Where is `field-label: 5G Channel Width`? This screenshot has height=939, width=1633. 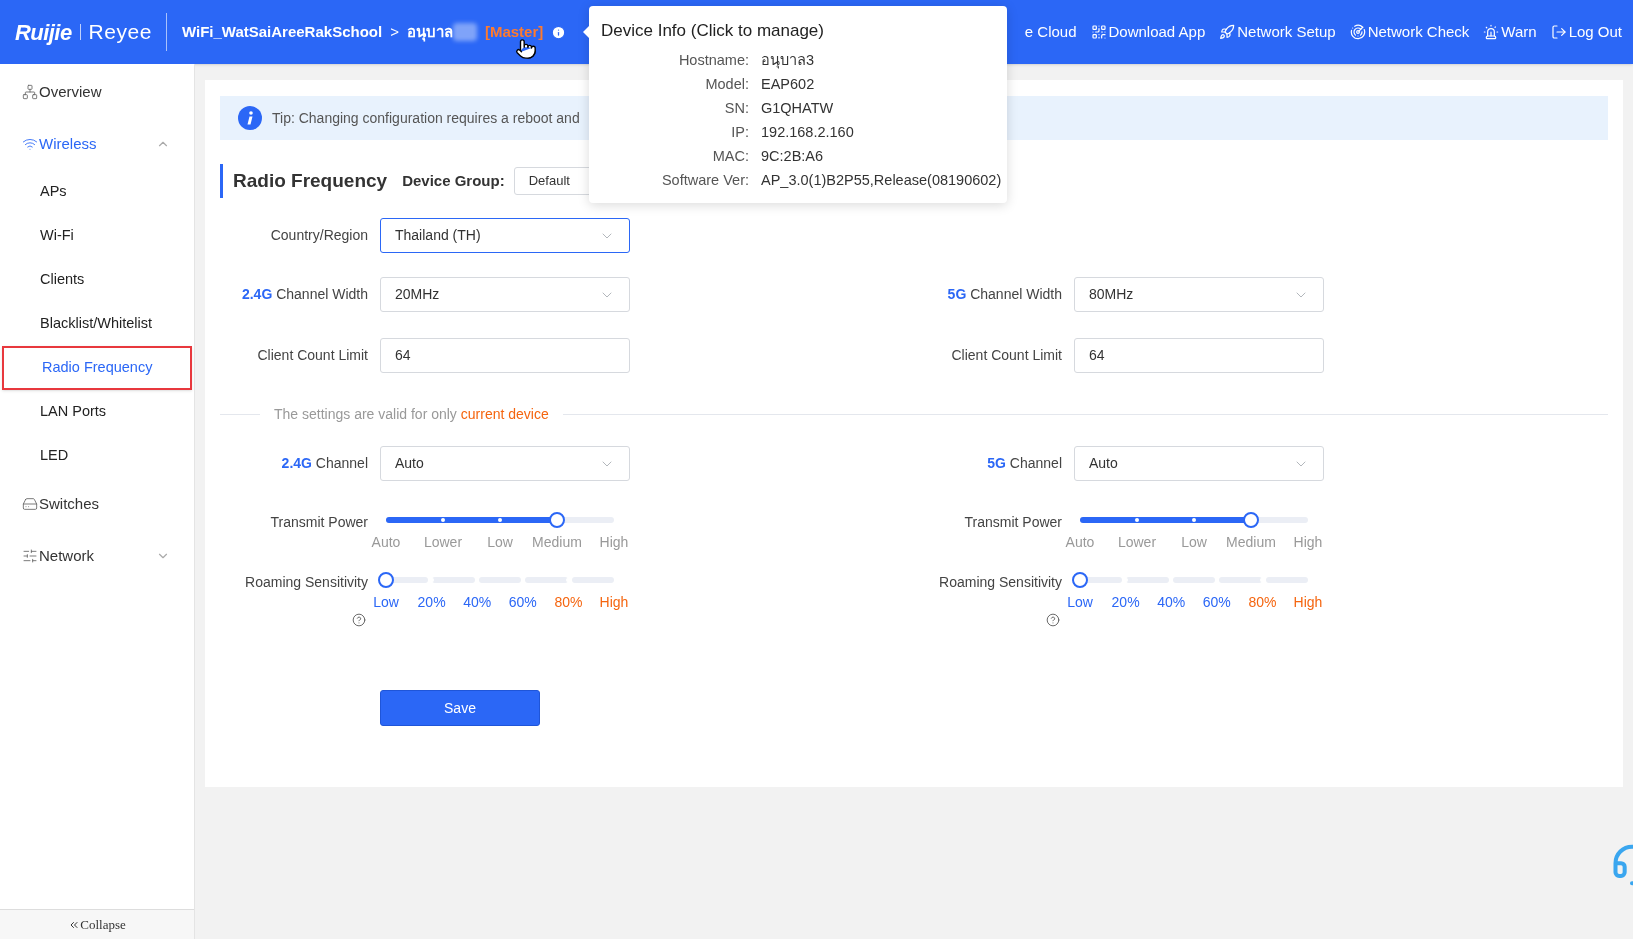
field-label: 5G Channel Width is located at coordinates (1004, 294).